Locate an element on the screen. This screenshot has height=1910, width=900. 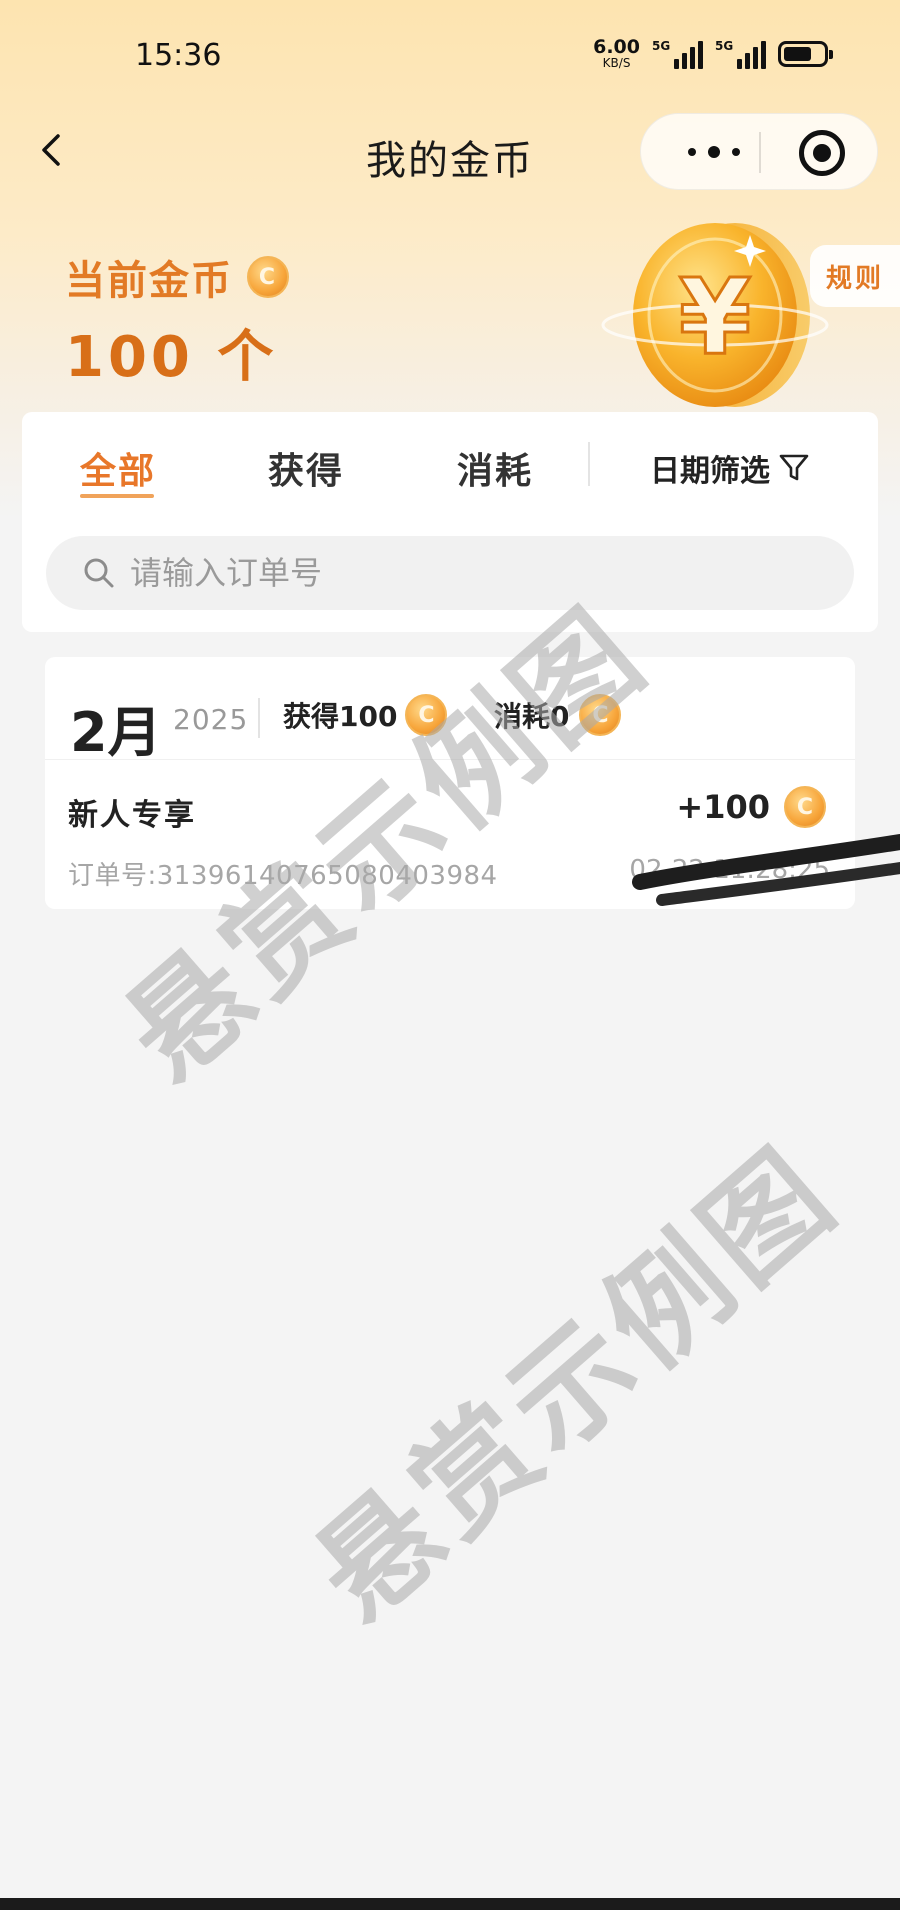
active-tab-indicator is located at coordinates (117, 496).